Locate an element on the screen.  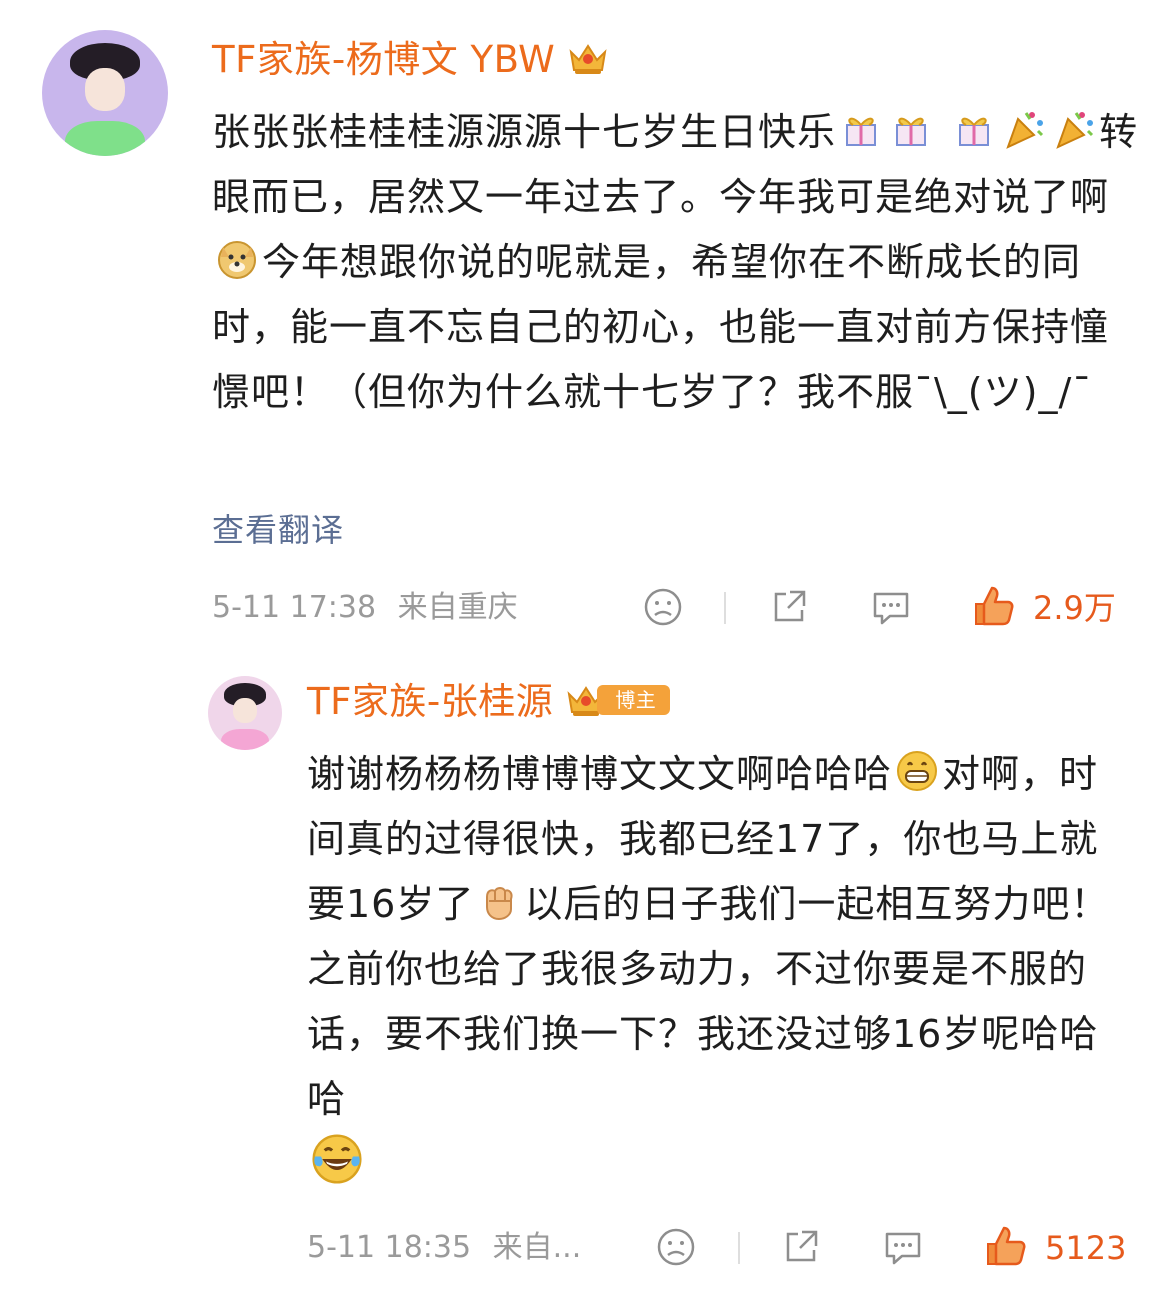
location: 来自重庆 is located at coordinates (457, 607).